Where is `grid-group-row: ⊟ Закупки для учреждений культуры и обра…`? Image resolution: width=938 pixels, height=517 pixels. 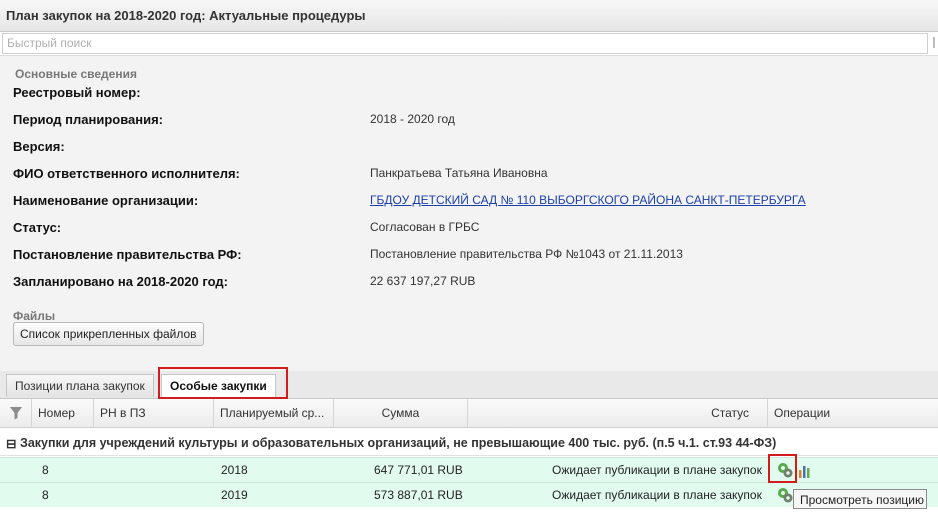
grid-group-row: ⊟ Закупки для учреждений культуры и обра… is located at coordinates (469, 443).